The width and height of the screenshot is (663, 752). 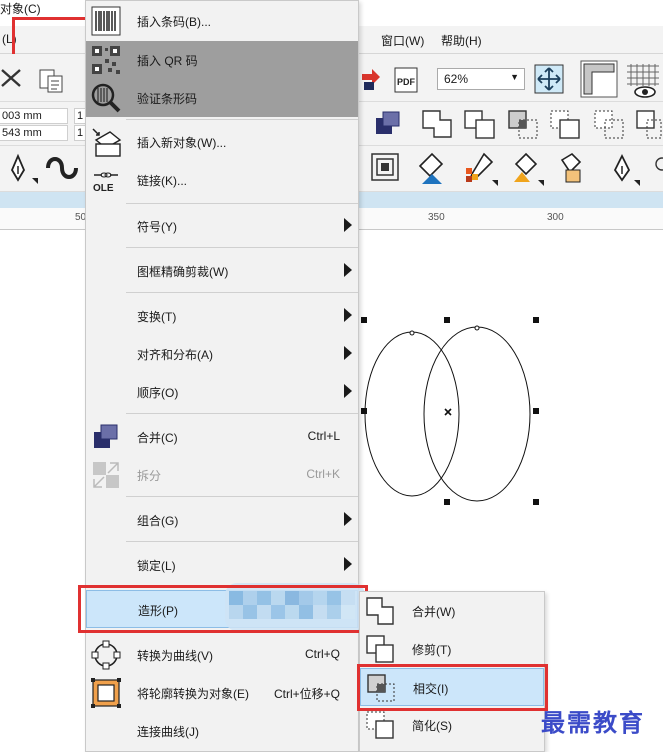 I want to click on menu-item-label: 合并(C), so click(x=157, y=438).